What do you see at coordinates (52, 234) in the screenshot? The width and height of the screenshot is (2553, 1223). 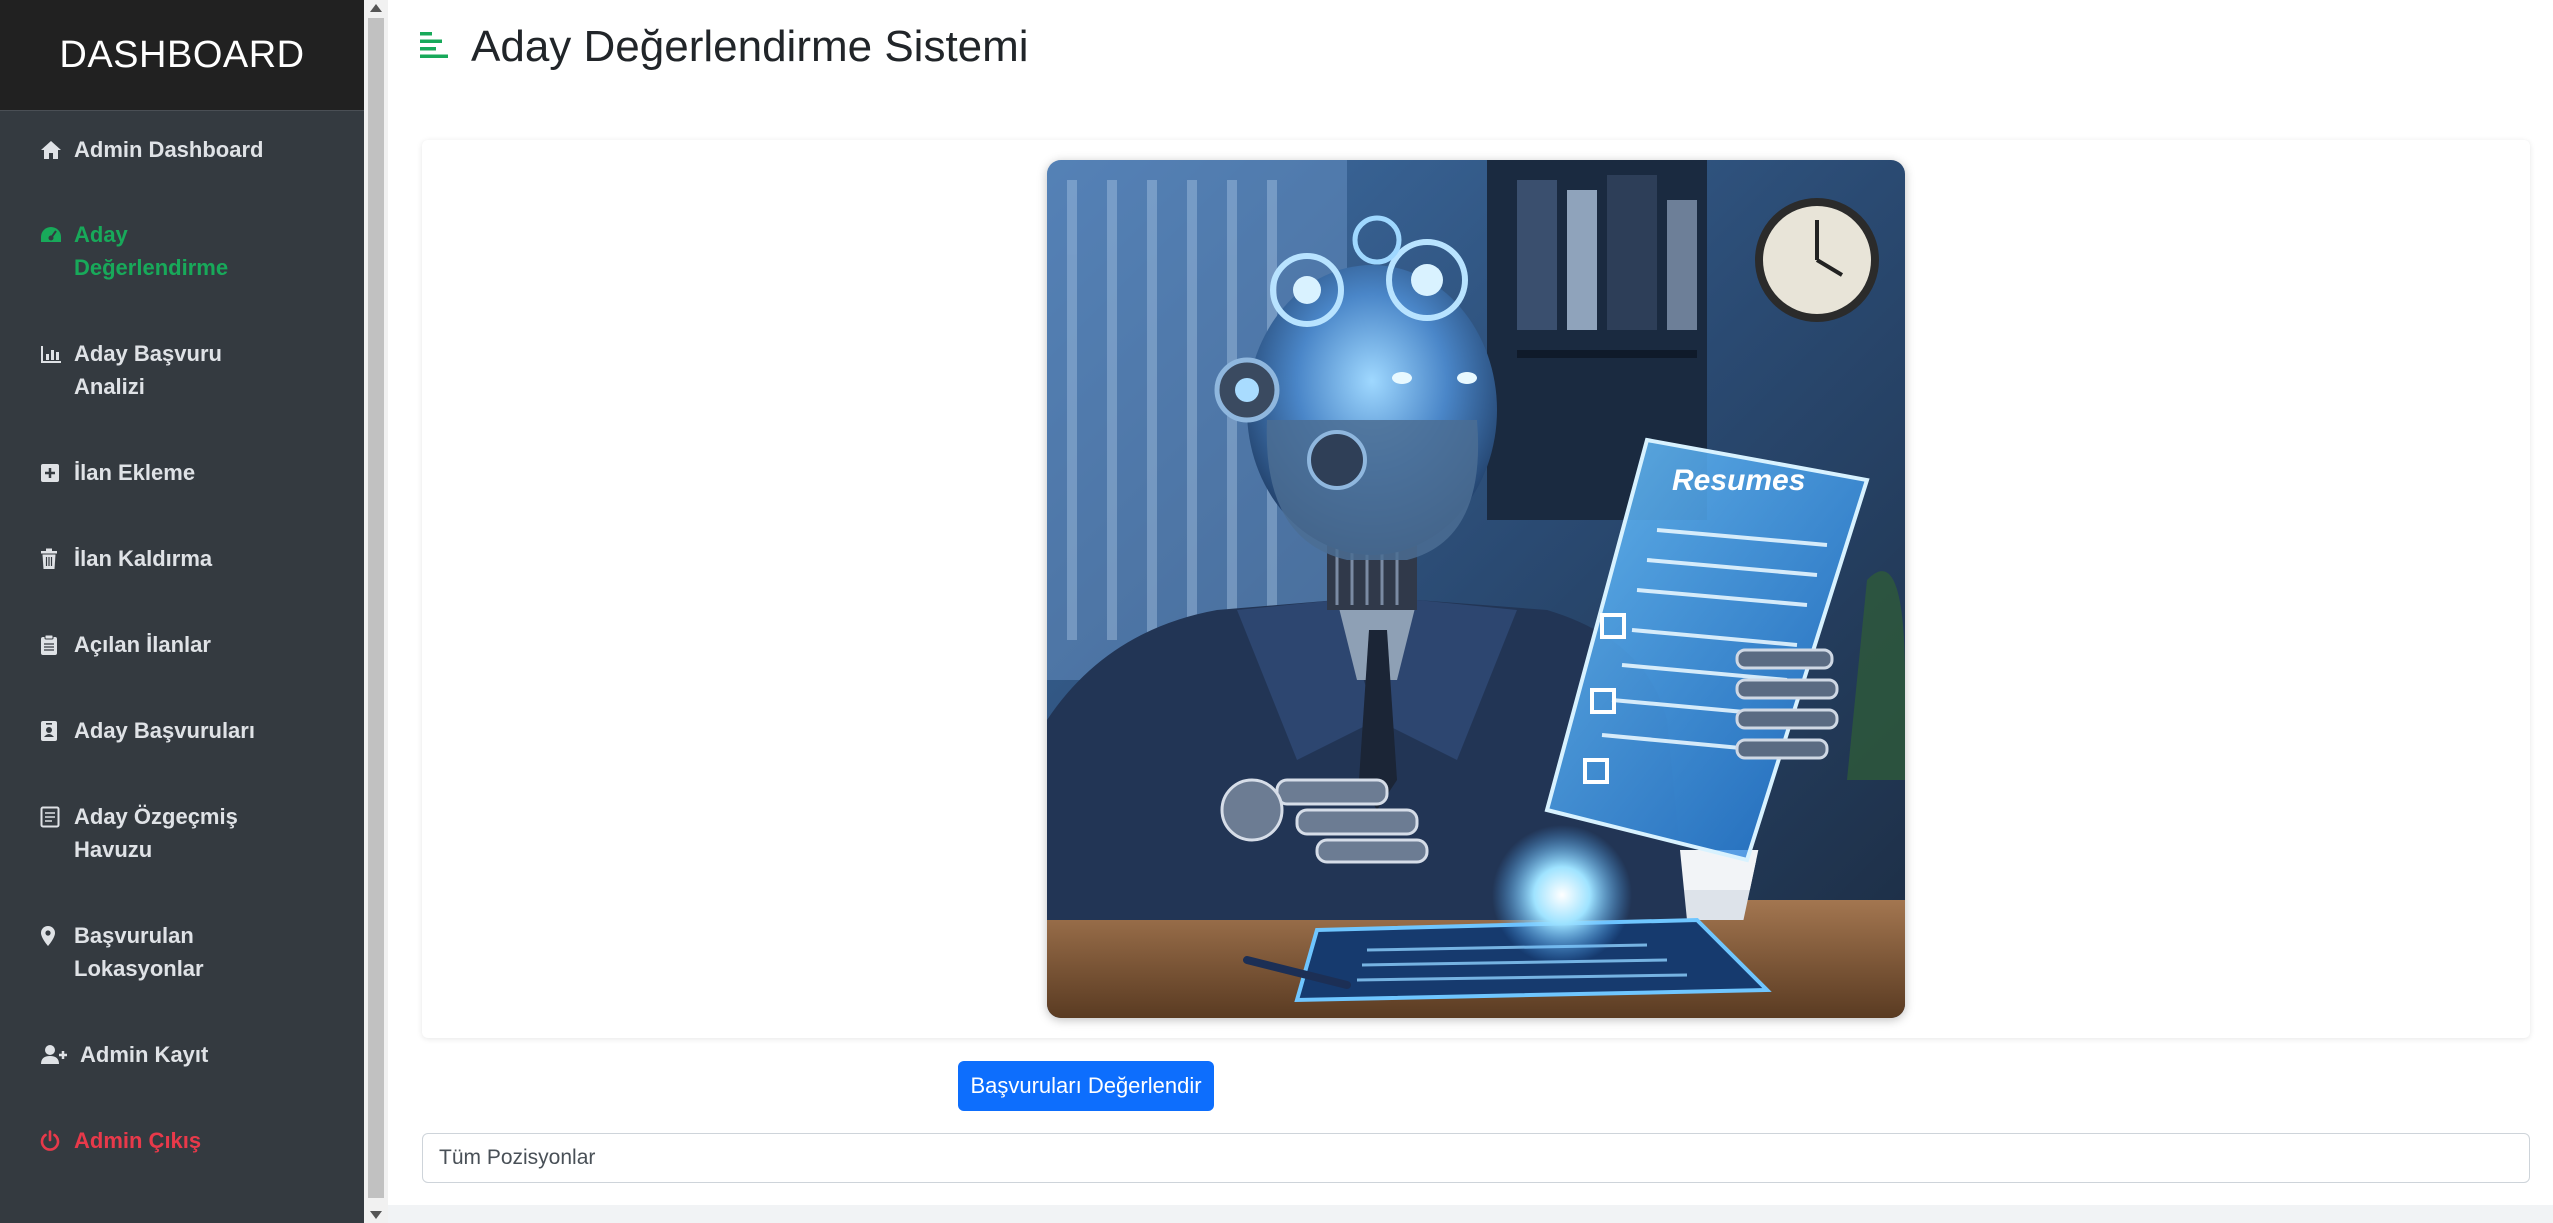 I see `gauge-icon` at bounding box center [52, 234].